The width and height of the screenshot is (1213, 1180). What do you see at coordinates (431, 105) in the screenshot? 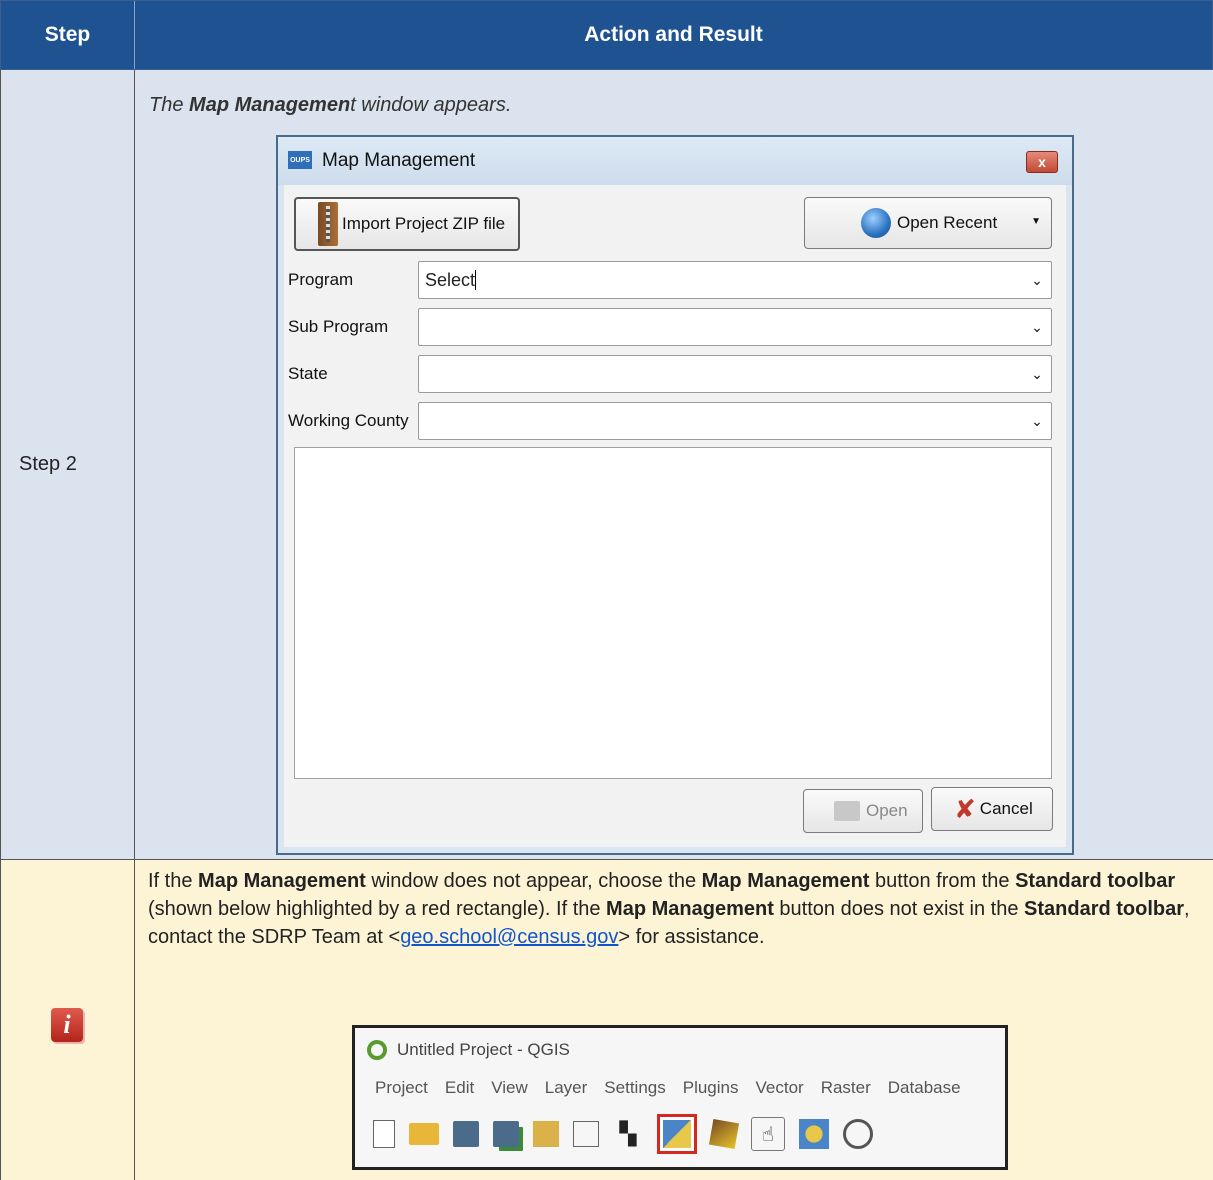
I see `intro-suffix: t window appears.` at bounding box center [431, 105].